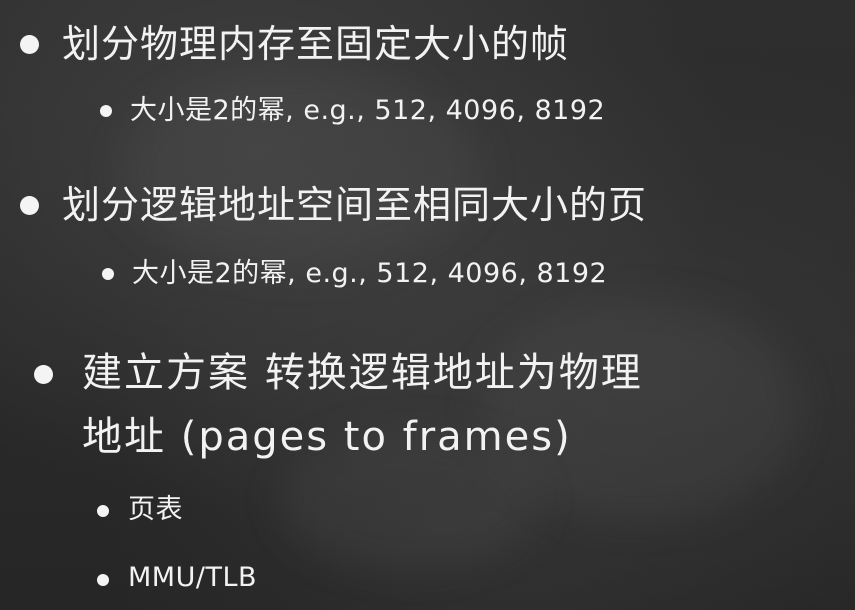 The width and height of the screenshot is (855, 610). I want to click on bullet-3-text-line2: 地址 (pages to frames), so click(327, 437).